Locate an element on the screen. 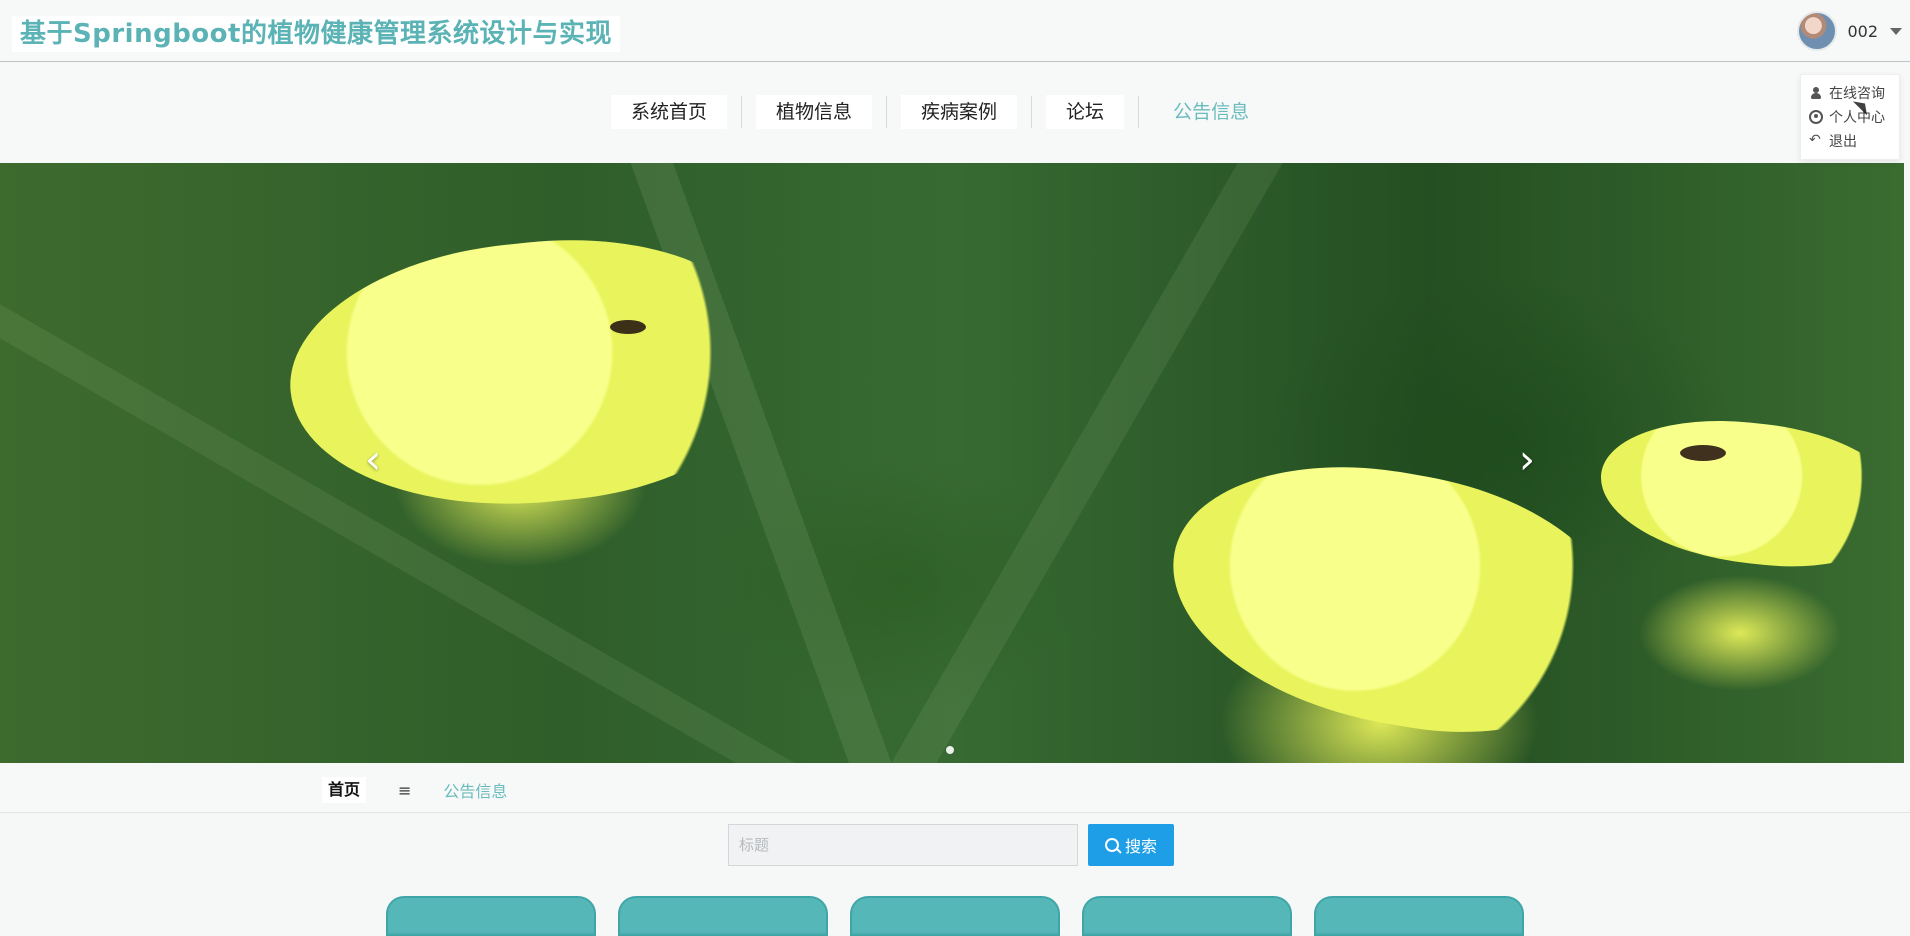 The width and height of the screenshot is (1910, 936). chevron-left-icon: ‹ is located at coordinates (373, 460).